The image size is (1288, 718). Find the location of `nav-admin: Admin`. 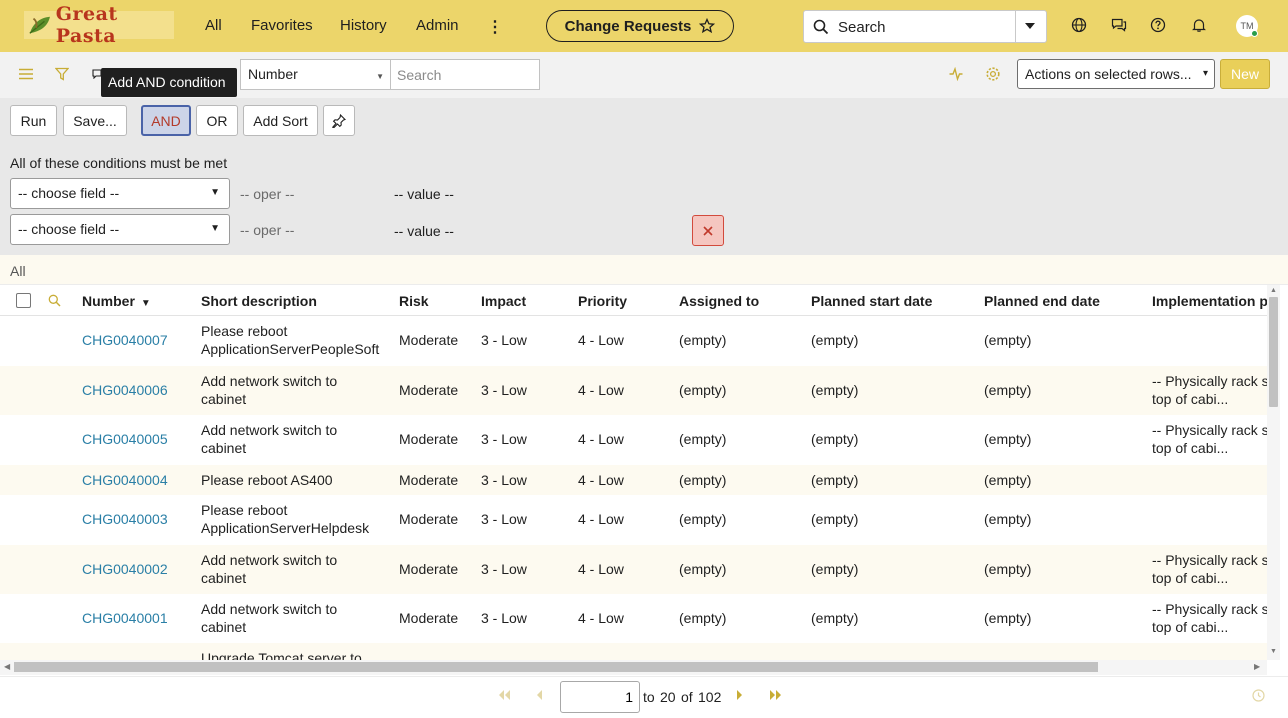

nav-admin: Admin is located at coordinates (437, 25).